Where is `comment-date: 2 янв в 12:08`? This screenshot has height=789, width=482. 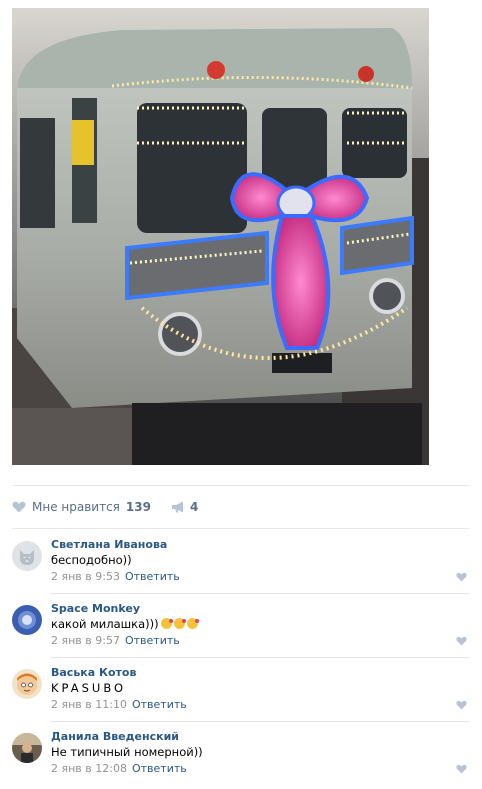 comment-date: 2 янв в 12:08 is located at coordinates (89, 768).